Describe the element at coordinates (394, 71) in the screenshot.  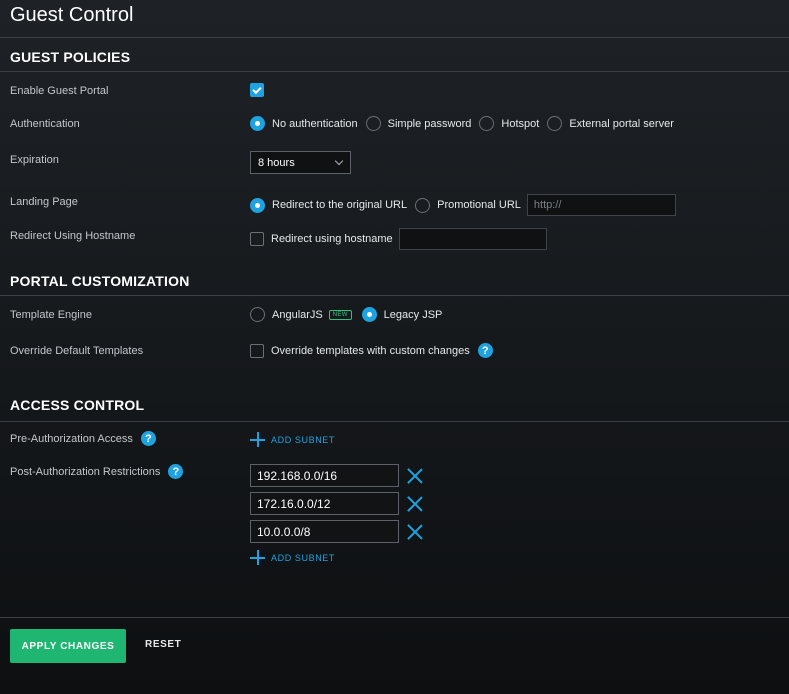
I see `guest-policies-divider` at that location.